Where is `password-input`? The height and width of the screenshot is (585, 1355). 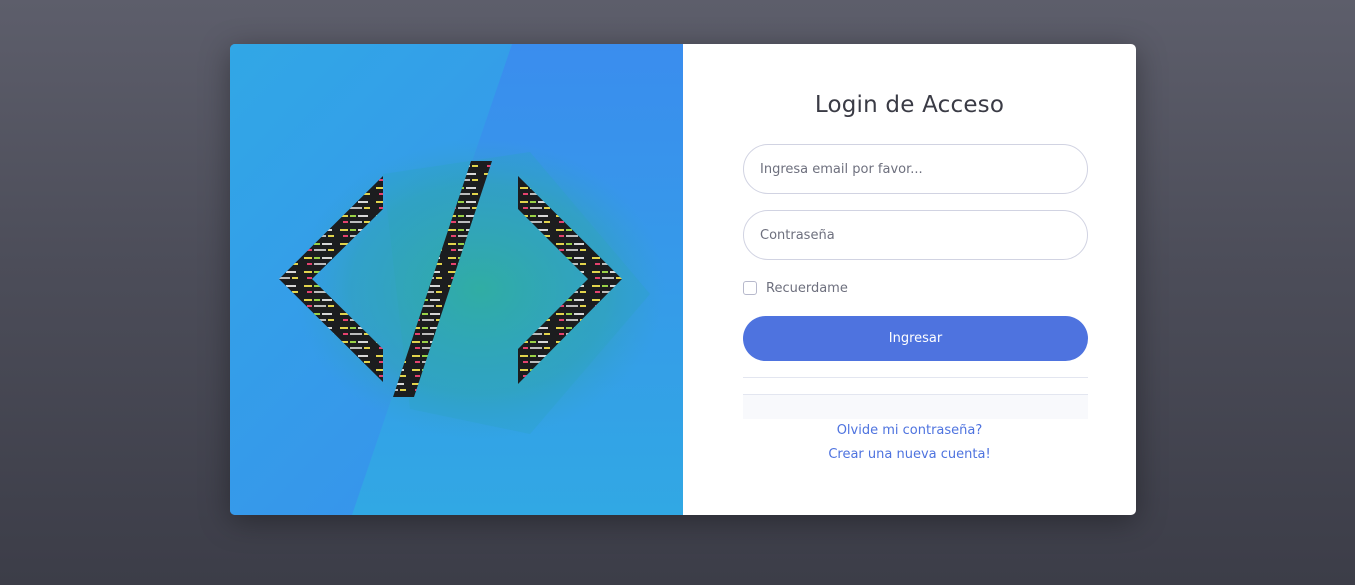 password-input is located at coordinates (915, 235).